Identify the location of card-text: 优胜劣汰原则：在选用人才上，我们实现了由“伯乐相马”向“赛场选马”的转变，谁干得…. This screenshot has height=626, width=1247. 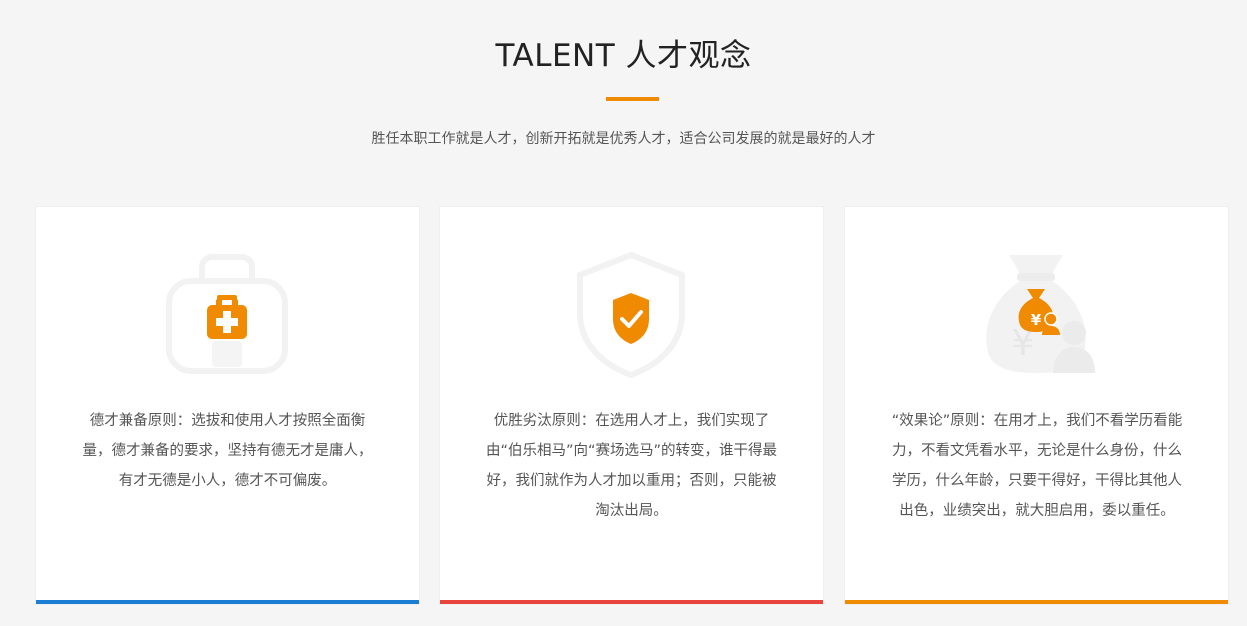
(631, 466).